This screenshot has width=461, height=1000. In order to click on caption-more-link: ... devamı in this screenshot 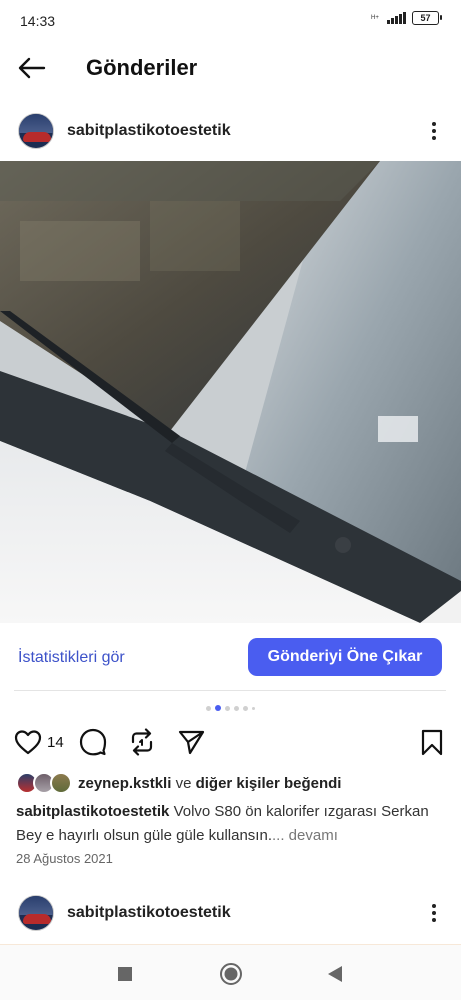, I will do `click(305, 835)`.